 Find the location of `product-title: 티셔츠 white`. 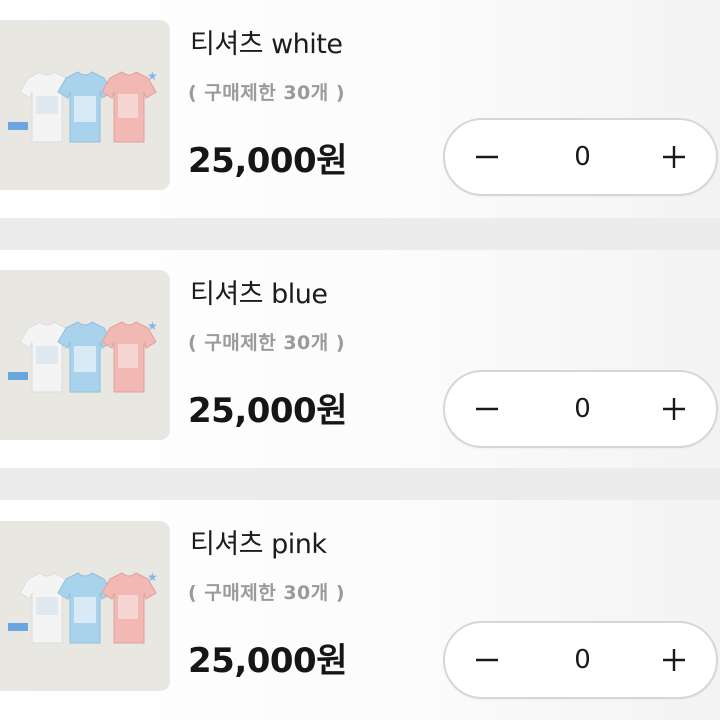

product-title: 티셔츠 white is located at coordinates (266, 44).